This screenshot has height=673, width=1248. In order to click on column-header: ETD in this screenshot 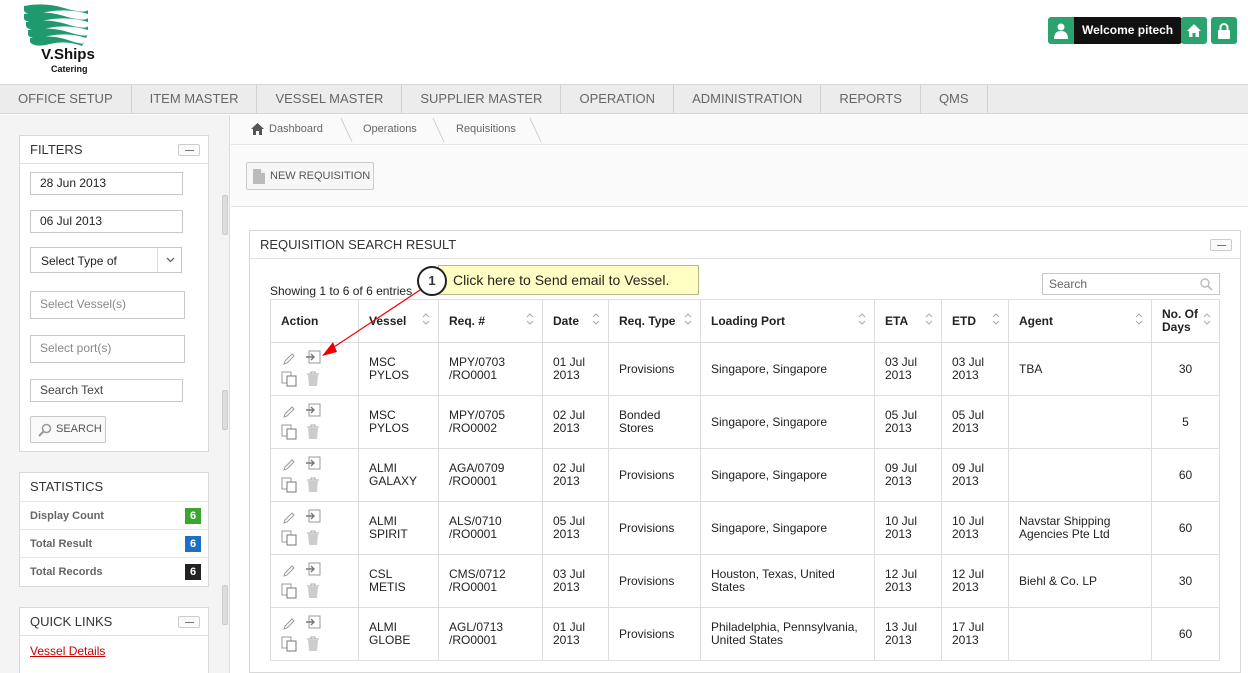, I will do `click(975, 321)`.